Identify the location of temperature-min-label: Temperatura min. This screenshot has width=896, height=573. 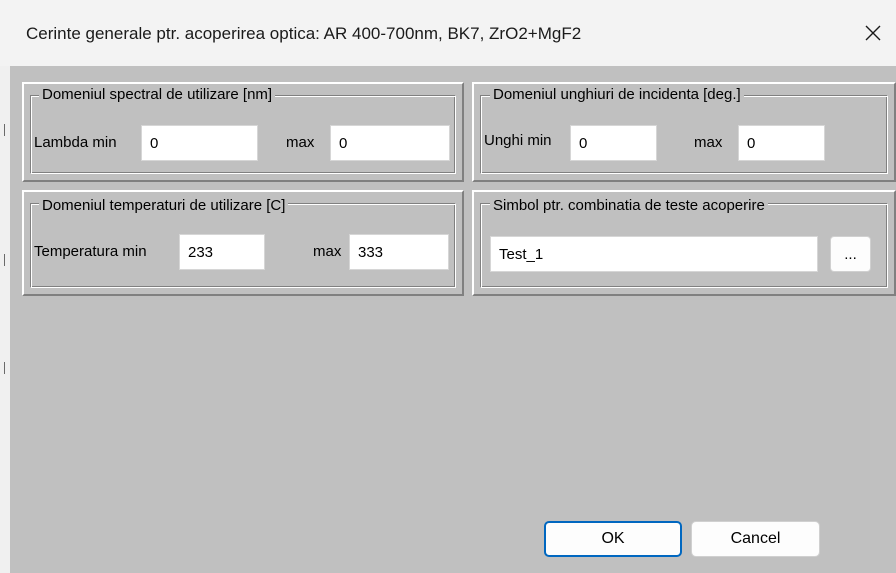
(90, 251).